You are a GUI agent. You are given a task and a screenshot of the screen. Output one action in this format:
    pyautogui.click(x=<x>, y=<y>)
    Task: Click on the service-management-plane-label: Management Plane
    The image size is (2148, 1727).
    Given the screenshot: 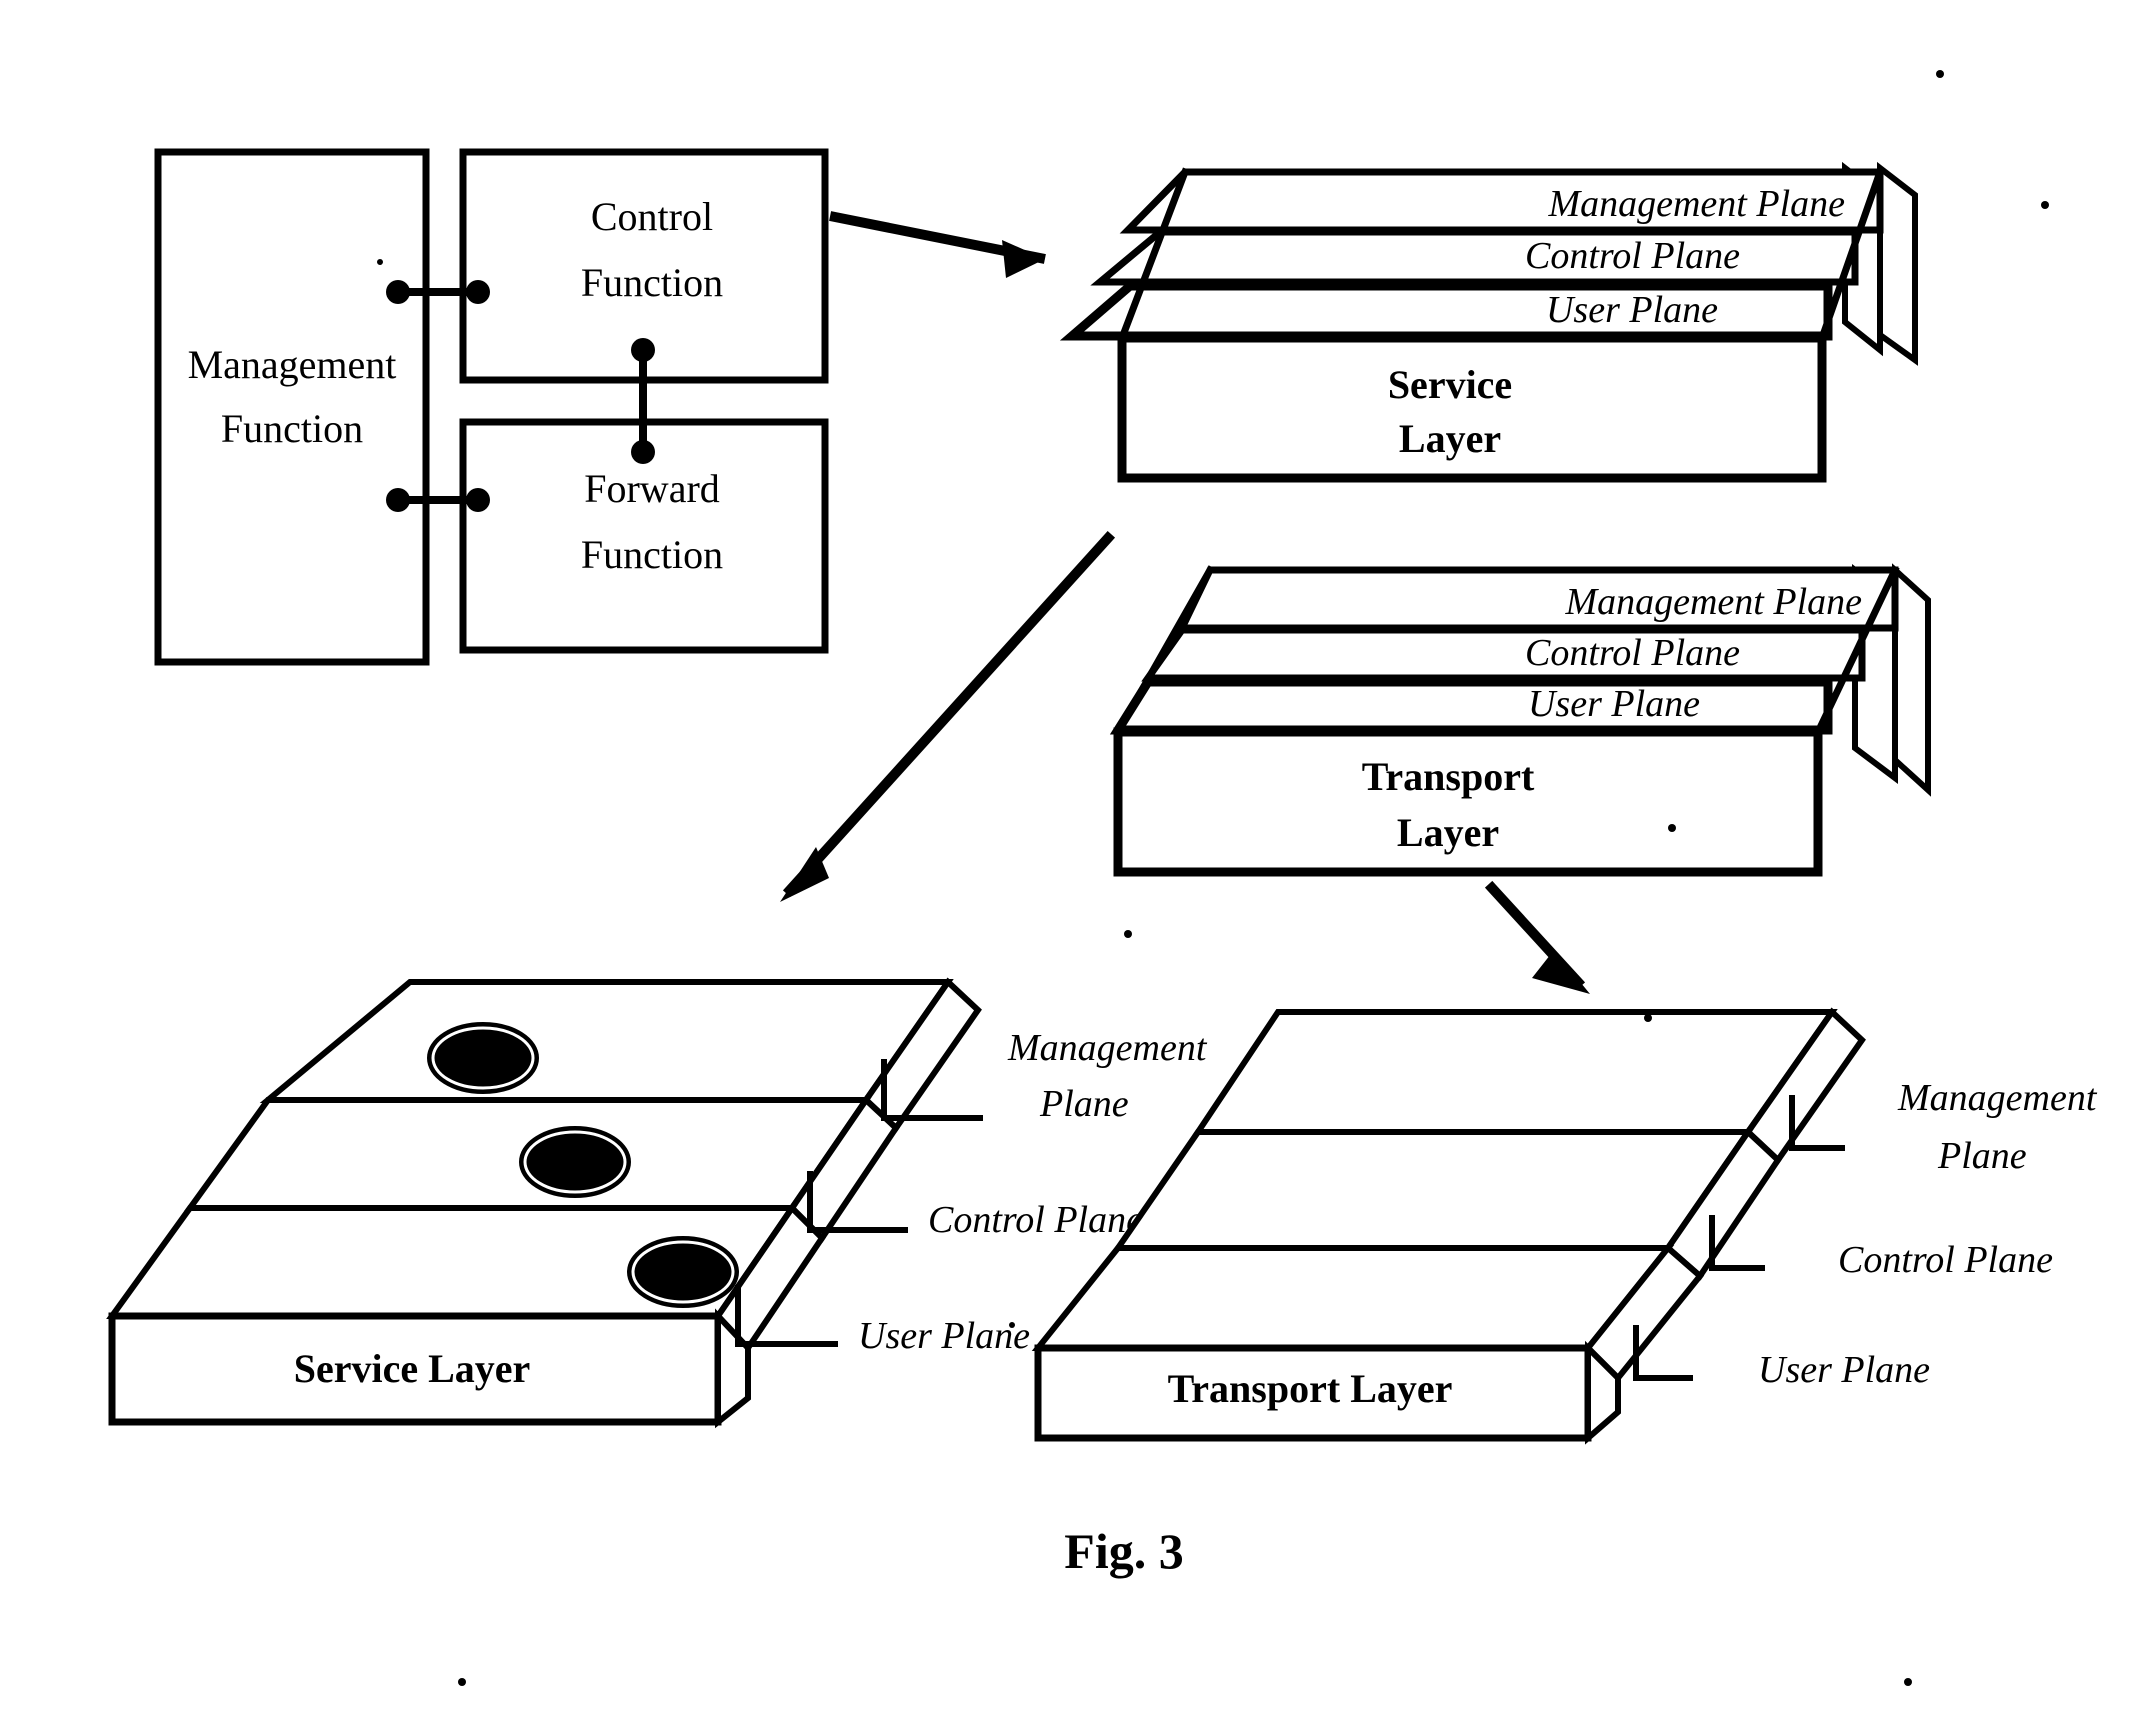 What is the action you would take?
    pyautogui.click(x=1696, y=204)
    